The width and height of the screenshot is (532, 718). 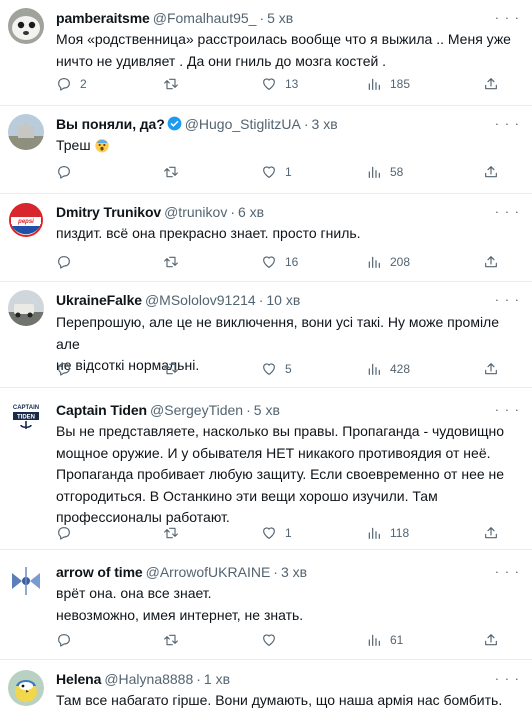 I want to click on verified-badge-icon, so click(x=174, y=123).